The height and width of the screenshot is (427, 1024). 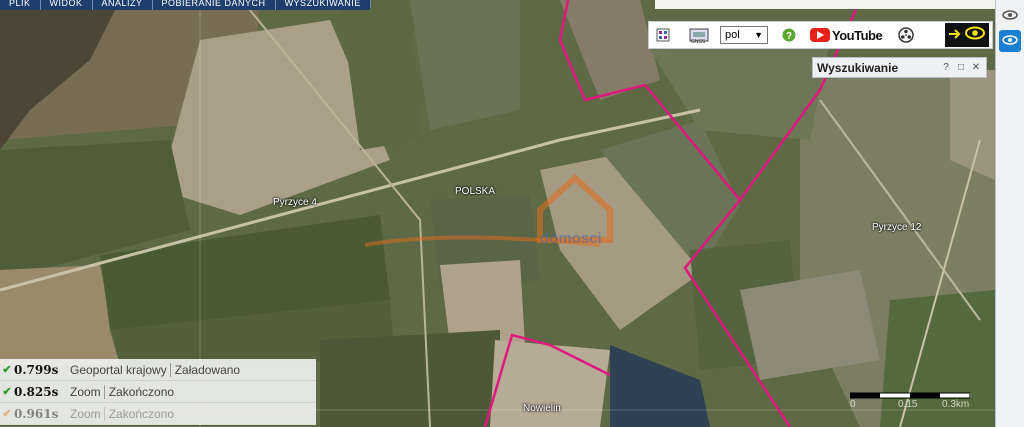 What do you see at coordinates (976, 67) in the screenshot?
I see `panel-close-button: ✕` at bounding box center [976, 67].